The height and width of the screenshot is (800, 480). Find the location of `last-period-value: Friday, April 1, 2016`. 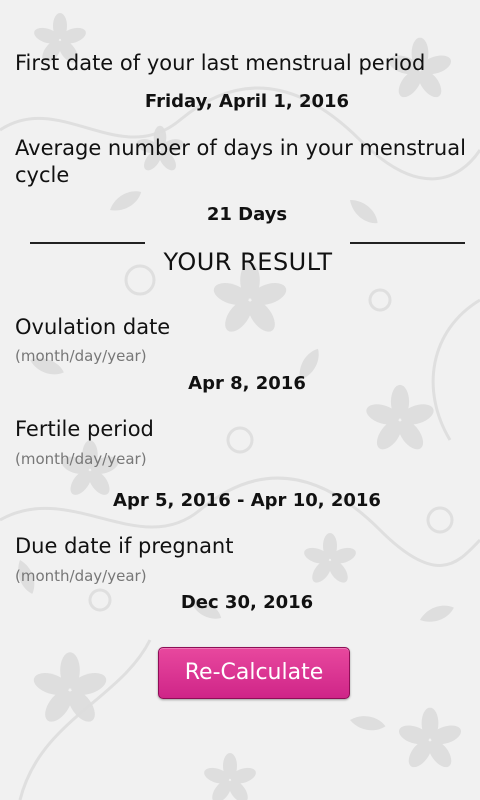

last-period-value: Friday, April 1, 2016 is located at coordinates (240, 101).